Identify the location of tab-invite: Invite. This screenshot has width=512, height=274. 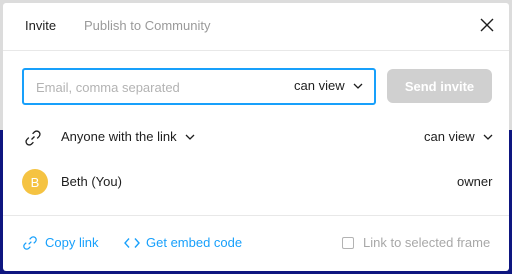
(40, 26).